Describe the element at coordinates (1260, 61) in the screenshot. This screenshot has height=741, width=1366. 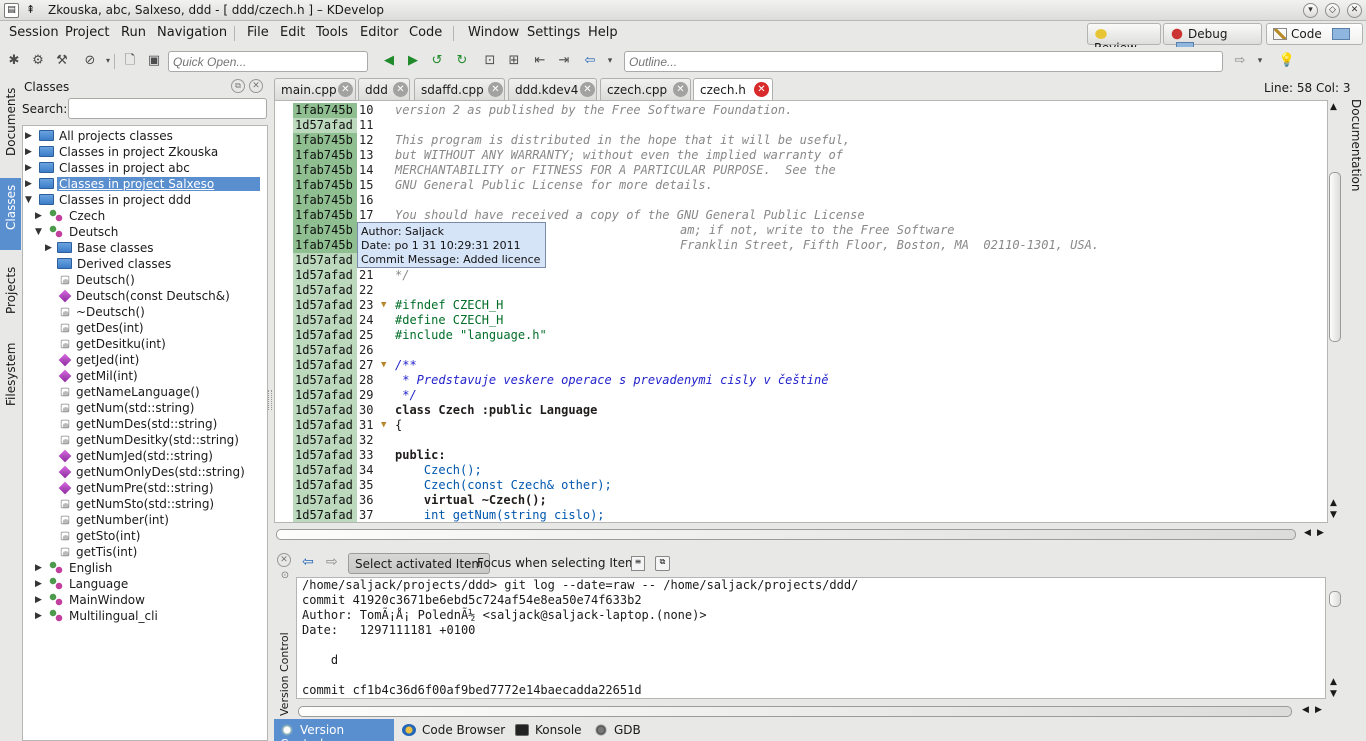
I see `forward-dropdown-icon: ▾` at that location.